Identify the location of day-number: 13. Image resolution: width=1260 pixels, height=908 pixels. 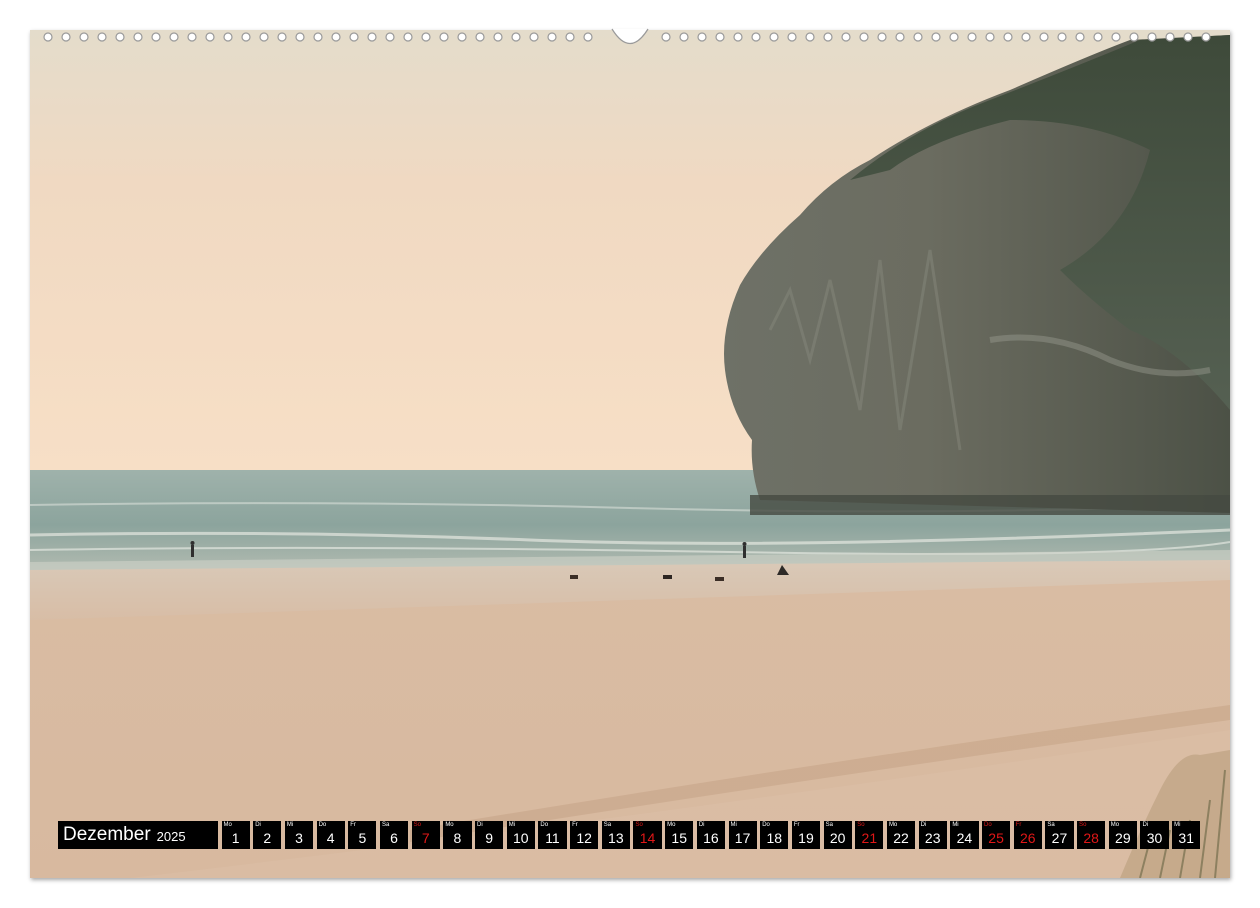
(616, 838).